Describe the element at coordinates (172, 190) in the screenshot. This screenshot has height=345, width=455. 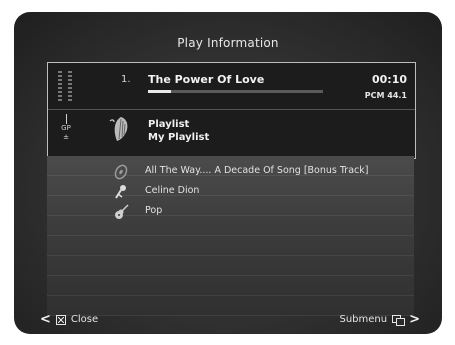
I see `artist-name: Celine Dion` at that location.